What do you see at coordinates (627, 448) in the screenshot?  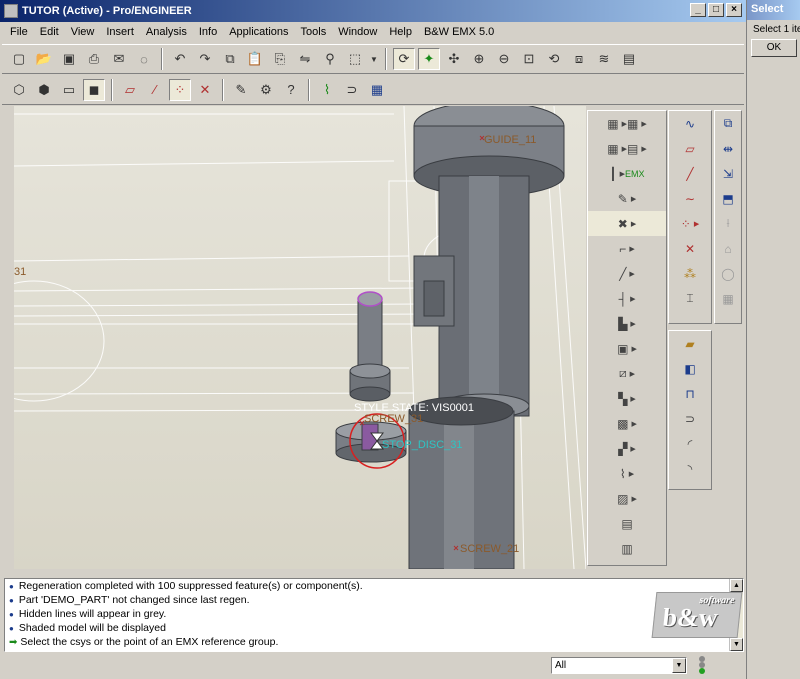 I see `emx-lifter-icon: ▞ ▶` at bounding box center [627, 448].